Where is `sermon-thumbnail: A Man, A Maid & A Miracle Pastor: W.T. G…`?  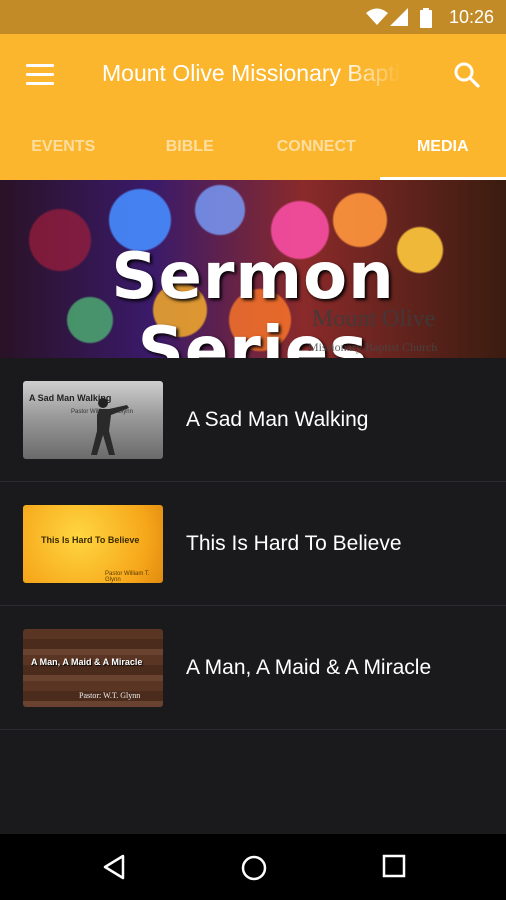
sermon-thumbnail: A Man, A Maid & A Miracle Pastor: W.T. G… is located at coordinates (93, 668).